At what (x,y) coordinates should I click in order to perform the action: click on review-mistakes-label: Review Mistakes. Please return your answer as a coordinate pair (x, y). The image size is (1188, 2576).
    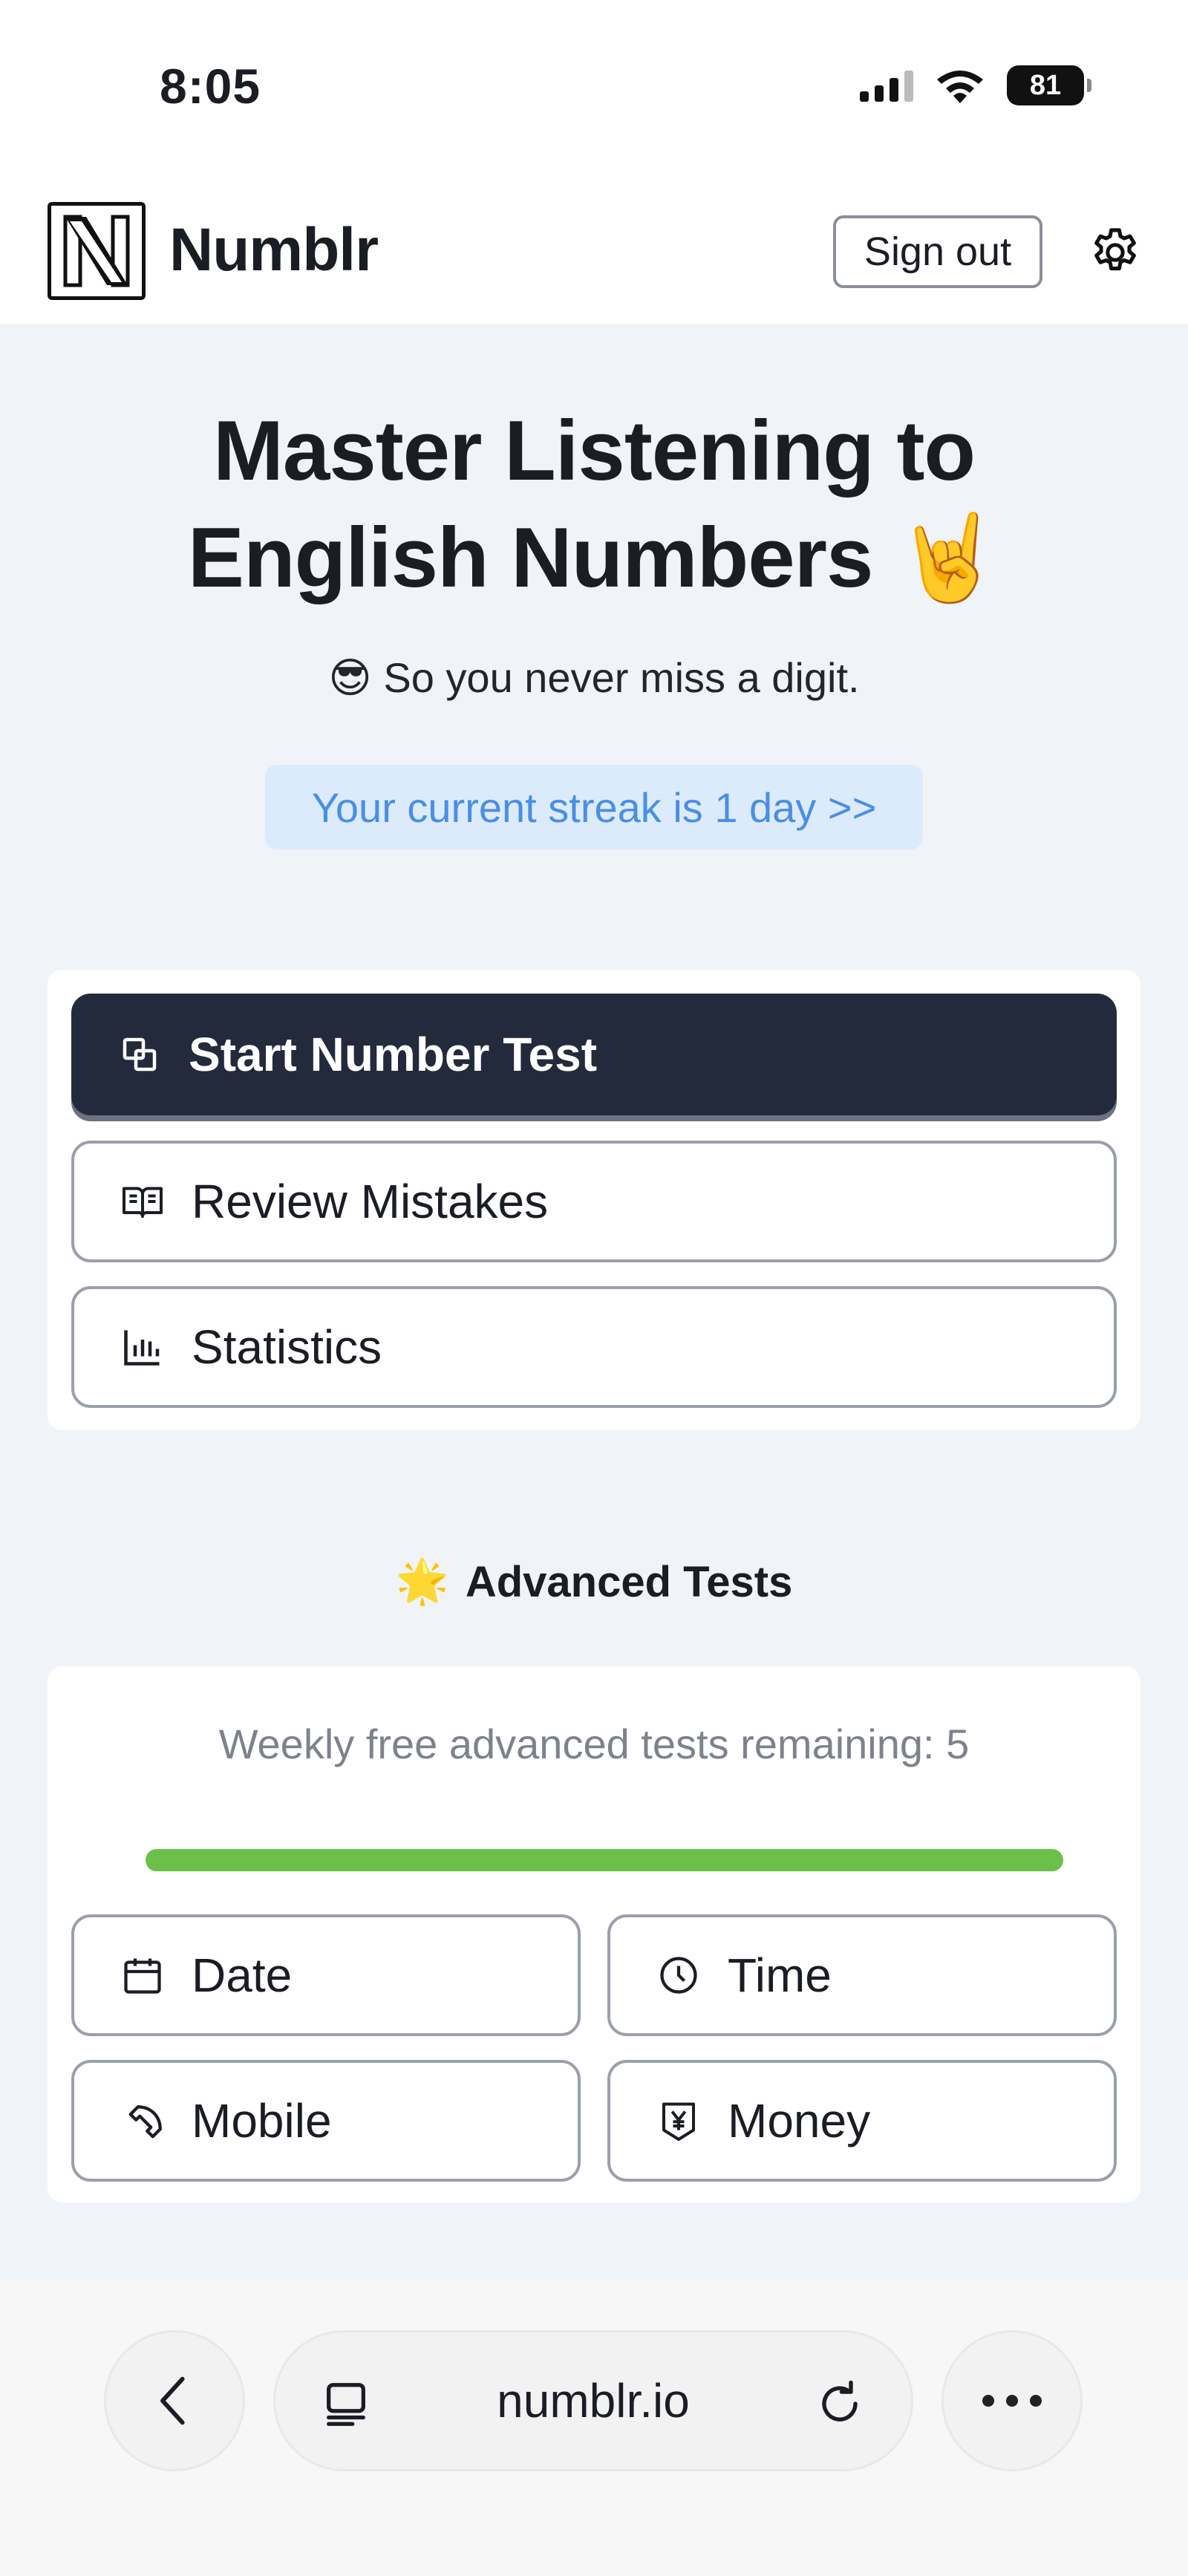
    Looking at the image, I should click on (371, 1201).